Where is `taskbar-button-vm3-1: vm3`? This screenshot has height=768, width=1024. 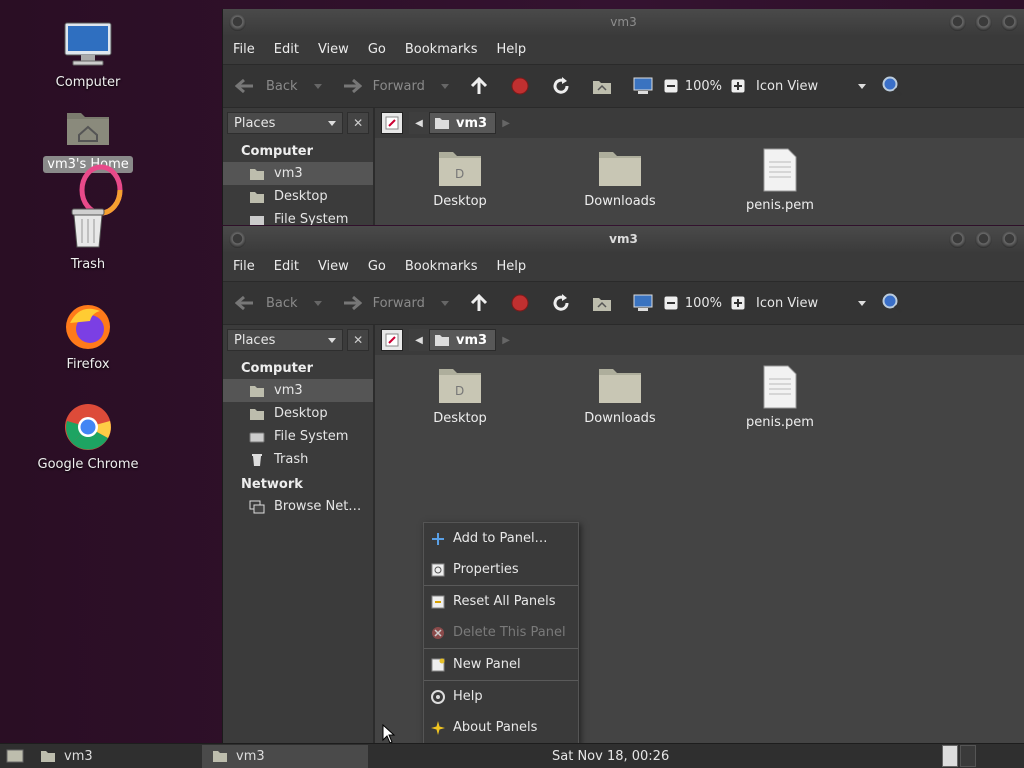 taskbar-button-vm3-1: vm3 is located at coordinates (116, 756).